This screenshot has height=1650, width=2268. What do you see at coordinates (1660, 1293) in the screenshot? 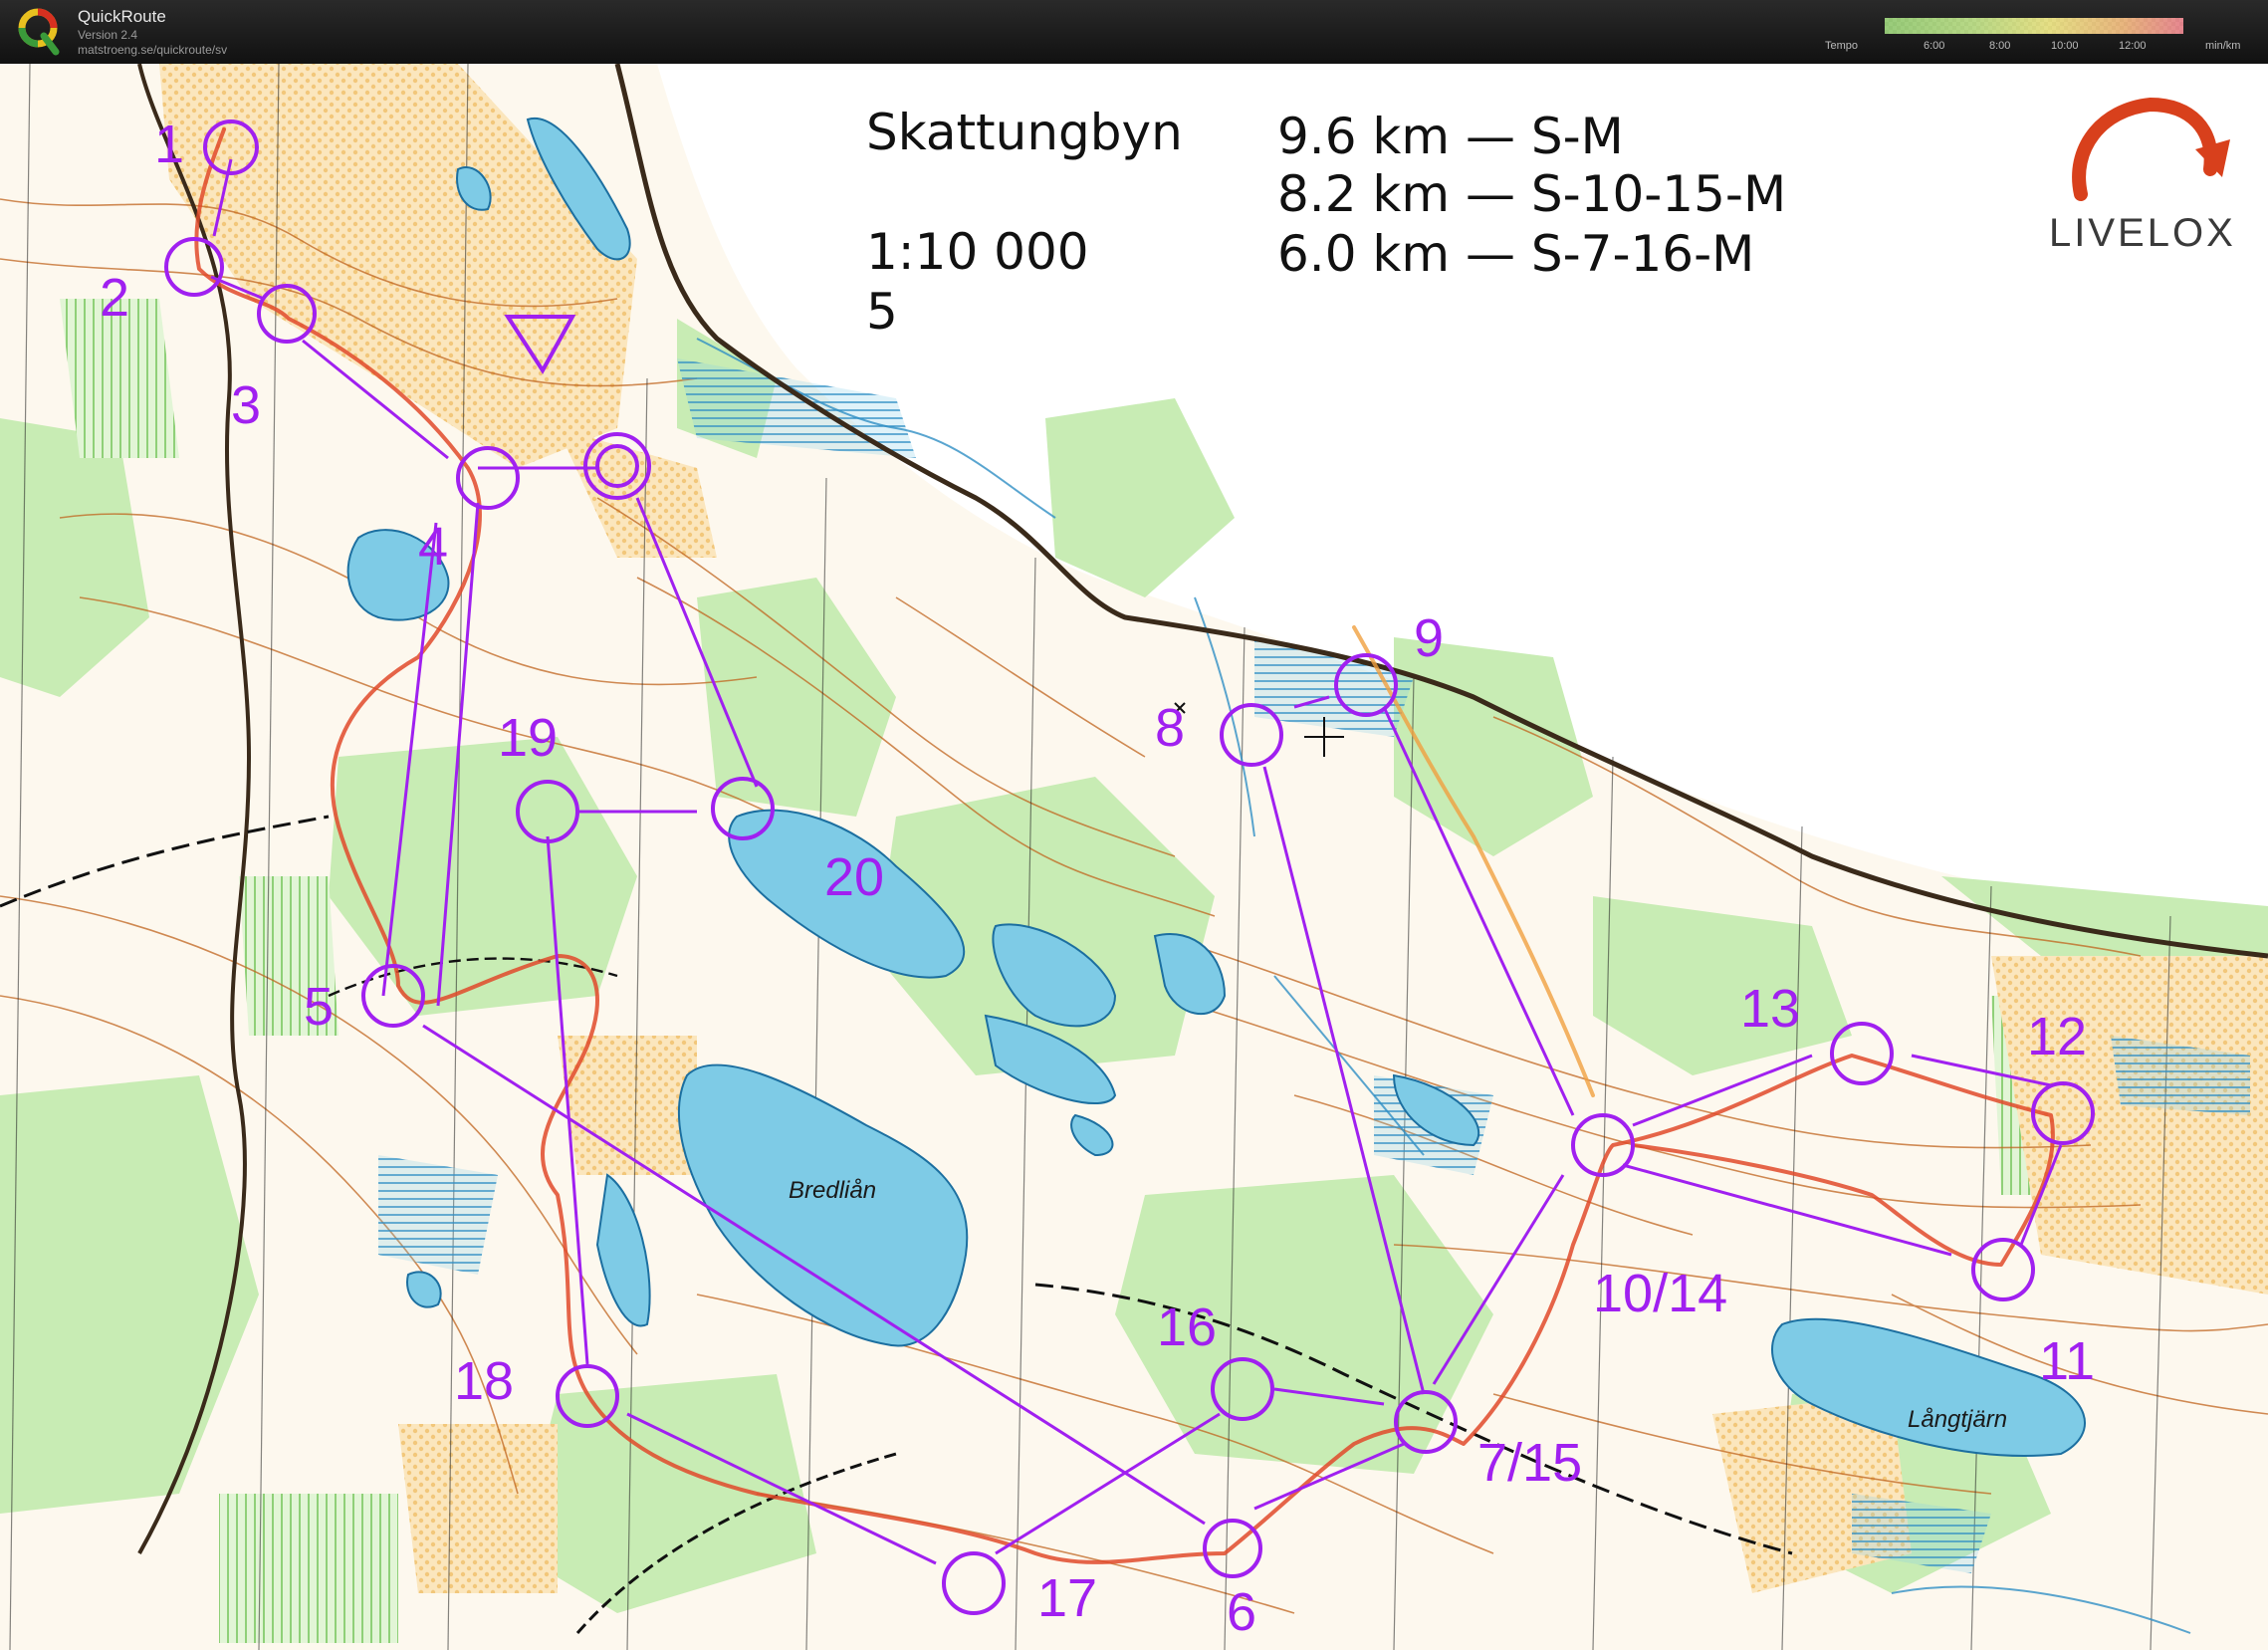
I see `control-number: 10/14` at bounding box center [1660, 1293].